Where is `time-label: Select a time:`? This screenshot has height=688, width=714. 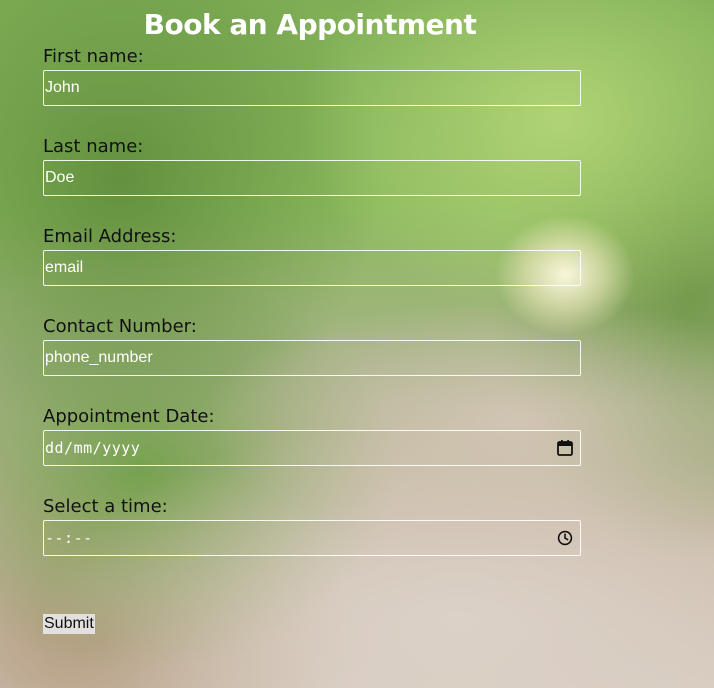
time-label: Select a time: is located at coordinates (105, 506).